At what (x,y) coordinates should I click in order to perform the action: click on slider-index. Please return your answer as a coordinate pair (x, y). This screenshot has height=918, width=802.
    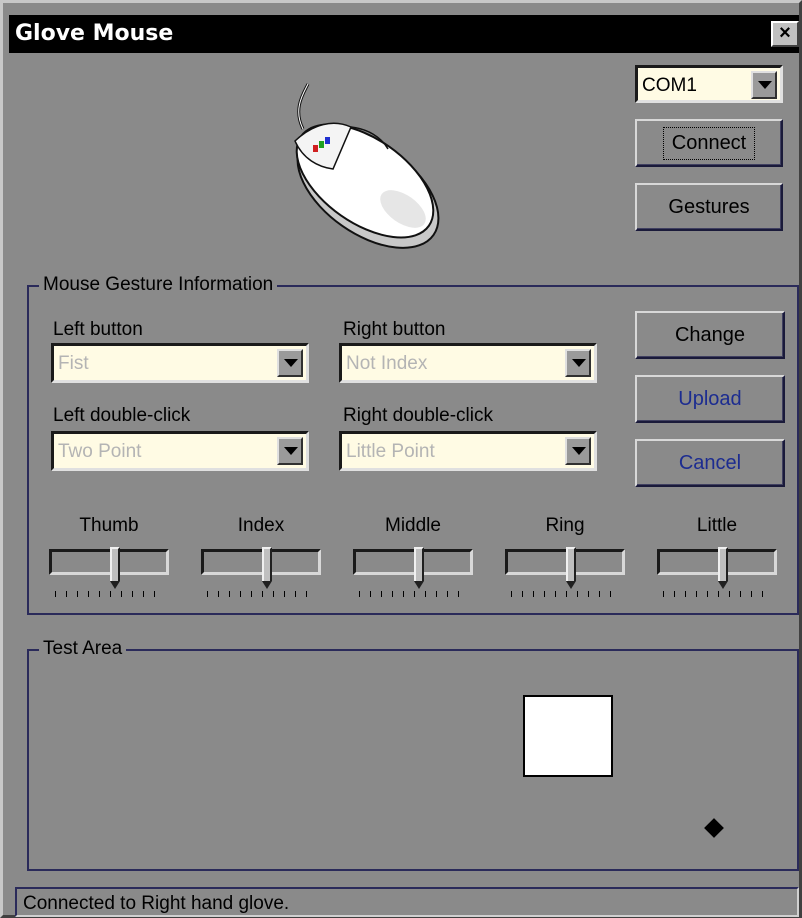
    Looking at the image, I should click on (262, 572).